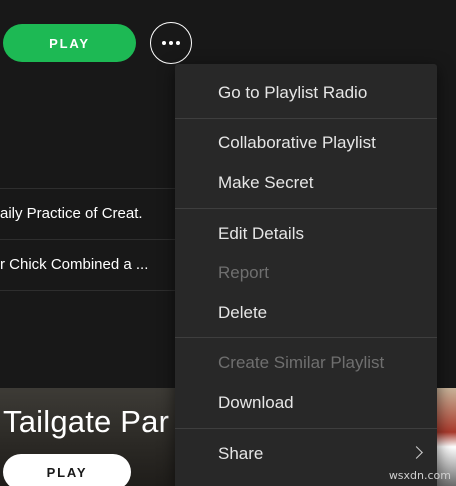 This screenshot has height=486, width=456. Describe the element at coordinates (301, 362) in the screenshot. I see `menu-item-create-similar-playlist: Create Similar Playlist` at that location.